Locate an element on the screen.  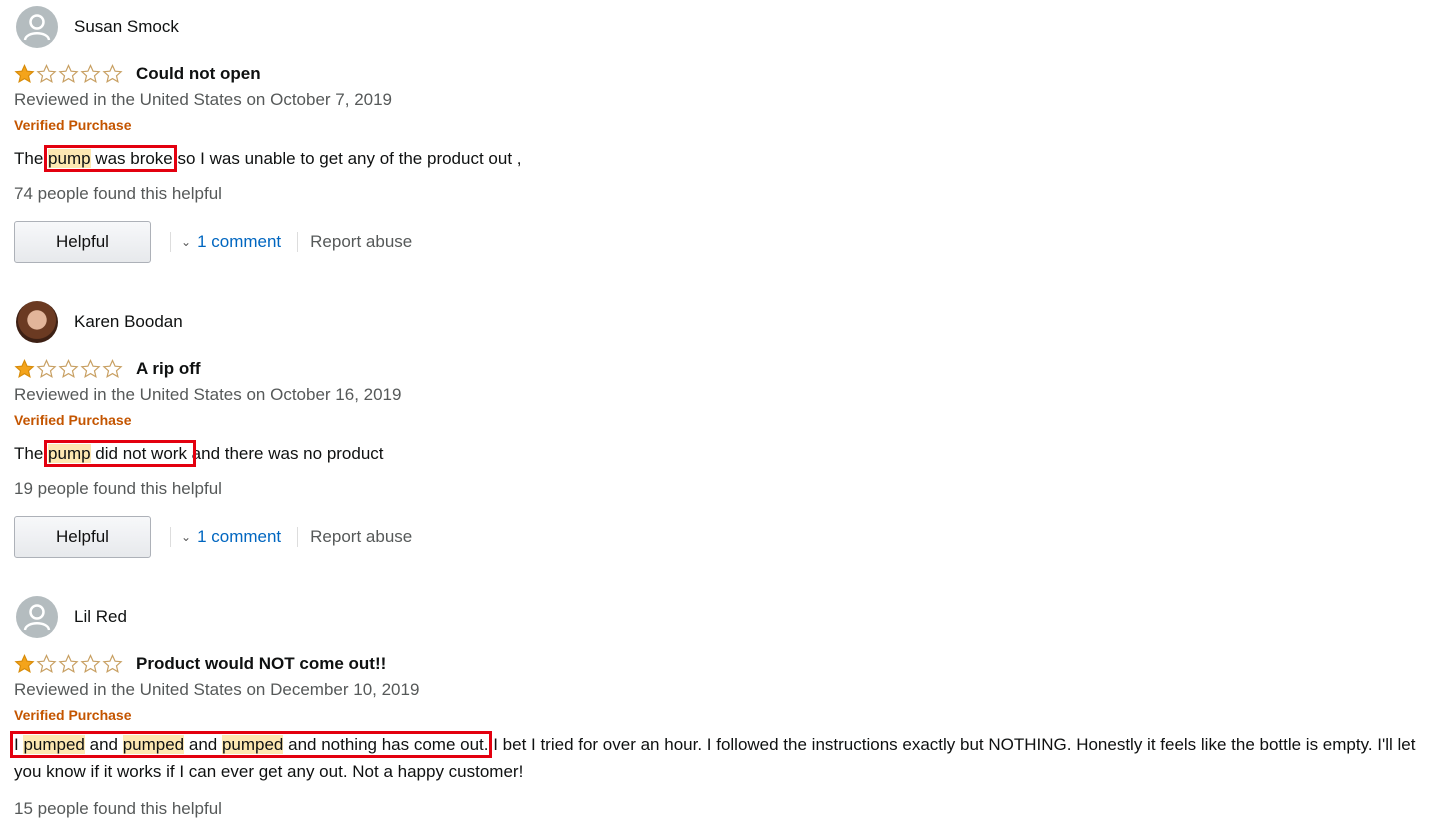
helpful-count: 15 people found this helpful is located at coordinates (118, 808).